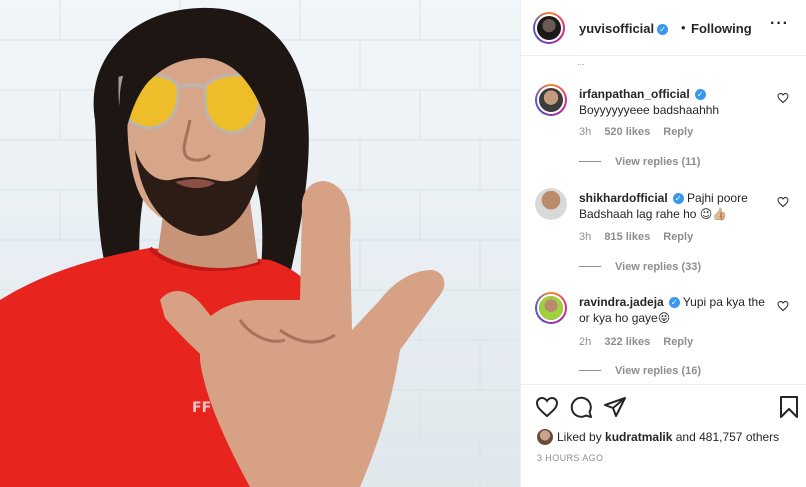 This screenshot has width=806, height=487. What do you see at coordinates (627, 237) in the screenshot?
I see `comment-likes: 815 likes` at bounding box center [627, 237].